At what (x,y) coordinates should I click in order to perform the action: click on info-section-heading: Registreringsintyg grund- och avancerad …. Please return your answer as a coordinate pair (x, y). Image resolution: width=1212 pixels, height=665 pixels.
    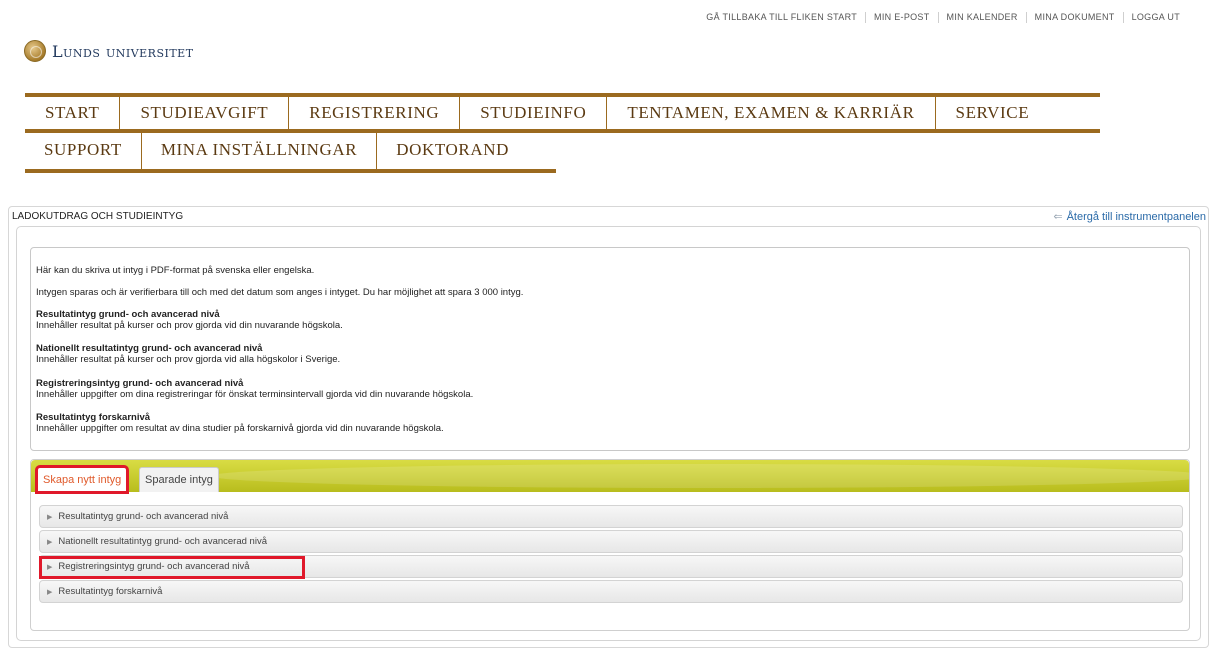
    Looking at the image, I should click on (139, 383).